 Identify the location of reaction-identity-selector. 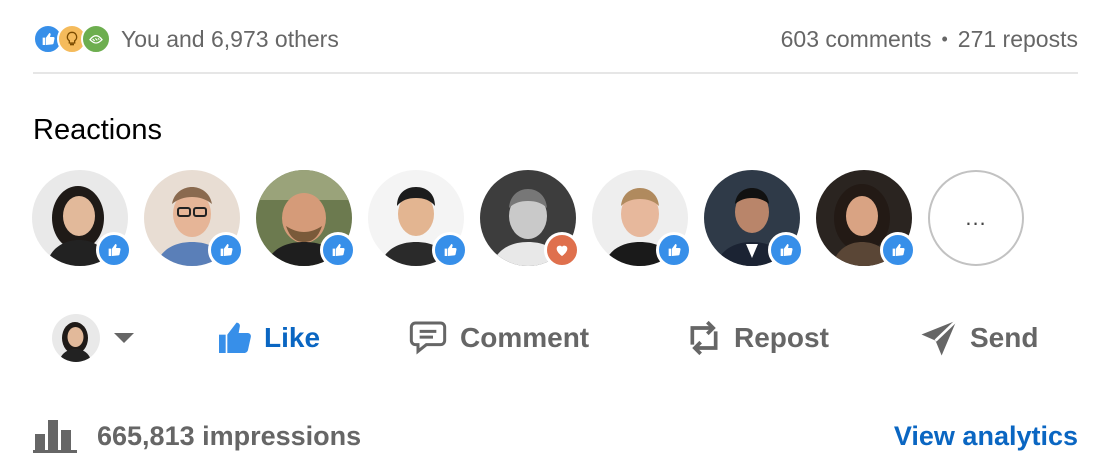
(93, 338).